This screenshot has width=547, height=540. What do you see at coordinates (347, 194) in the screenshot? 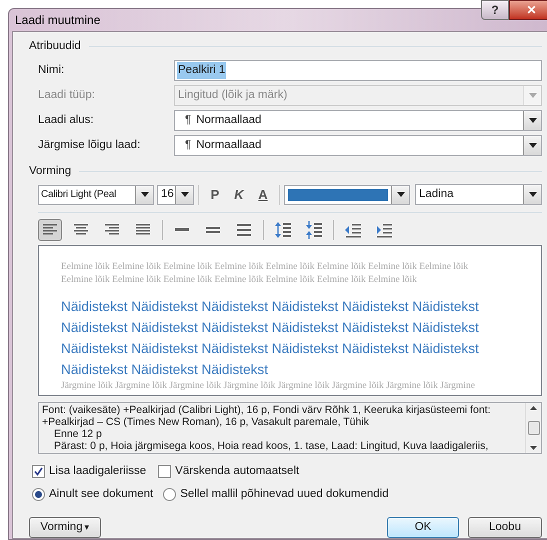
I see `color-dropdown` at bounding box center [347, 194].